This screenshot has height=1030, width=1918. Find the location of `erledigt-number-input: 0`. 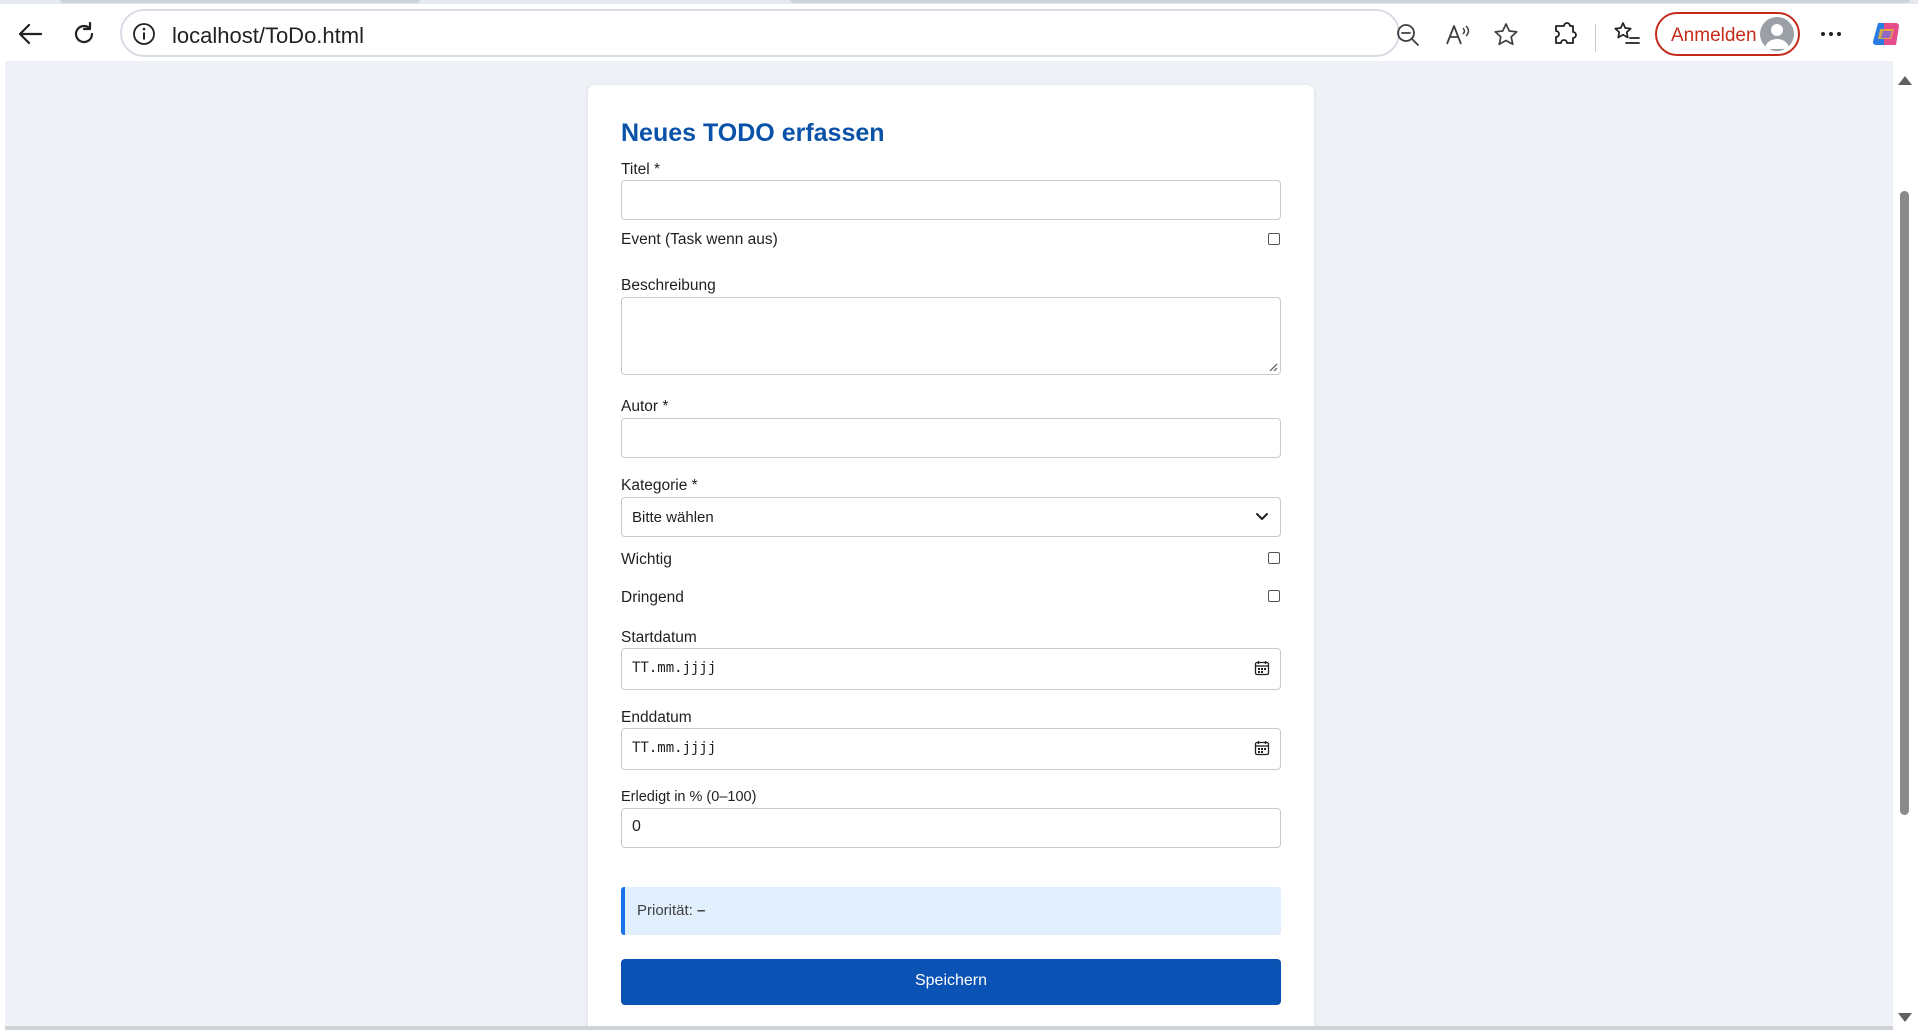

erledigt-number-input: 0 is located at coordinates (951, 828).